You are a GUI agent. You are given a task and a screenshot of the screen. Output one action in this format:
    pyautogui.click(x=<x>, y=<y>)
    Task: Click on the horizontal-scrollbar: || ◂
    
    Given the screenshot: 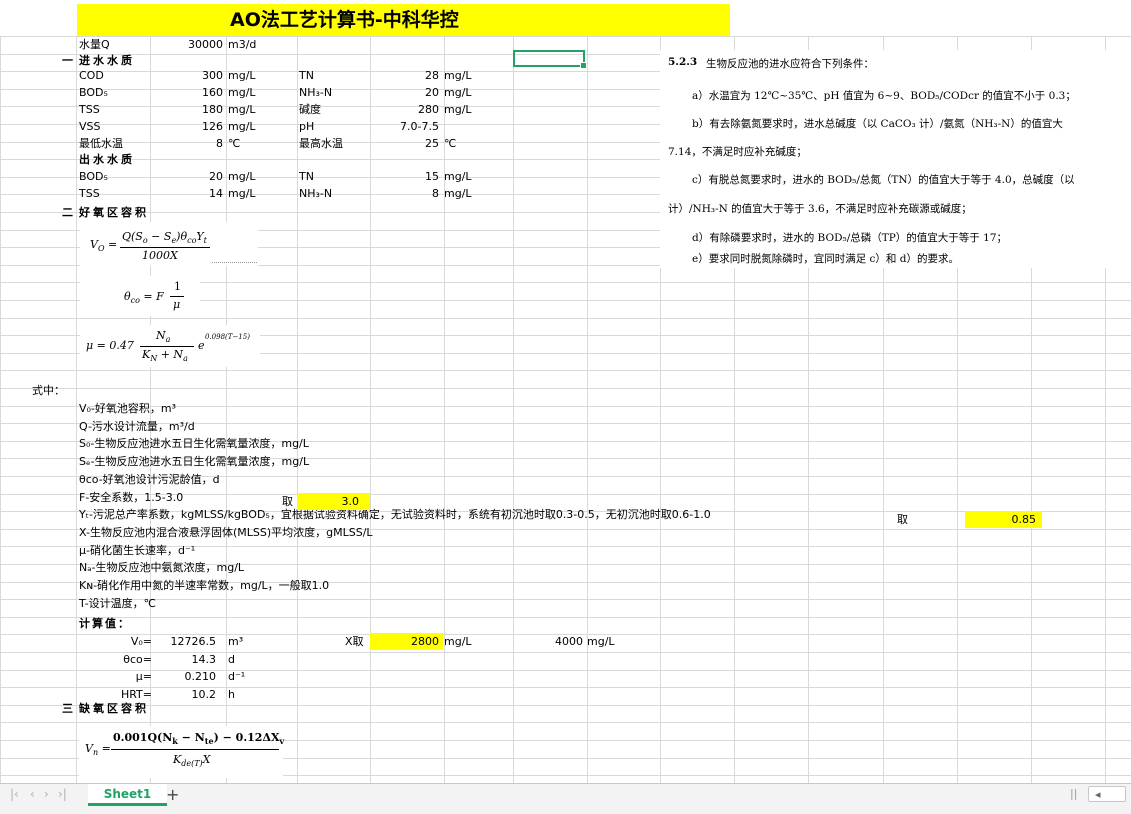 What is the action you would take?
    pyautogui.click(x=1099, y=794)
    